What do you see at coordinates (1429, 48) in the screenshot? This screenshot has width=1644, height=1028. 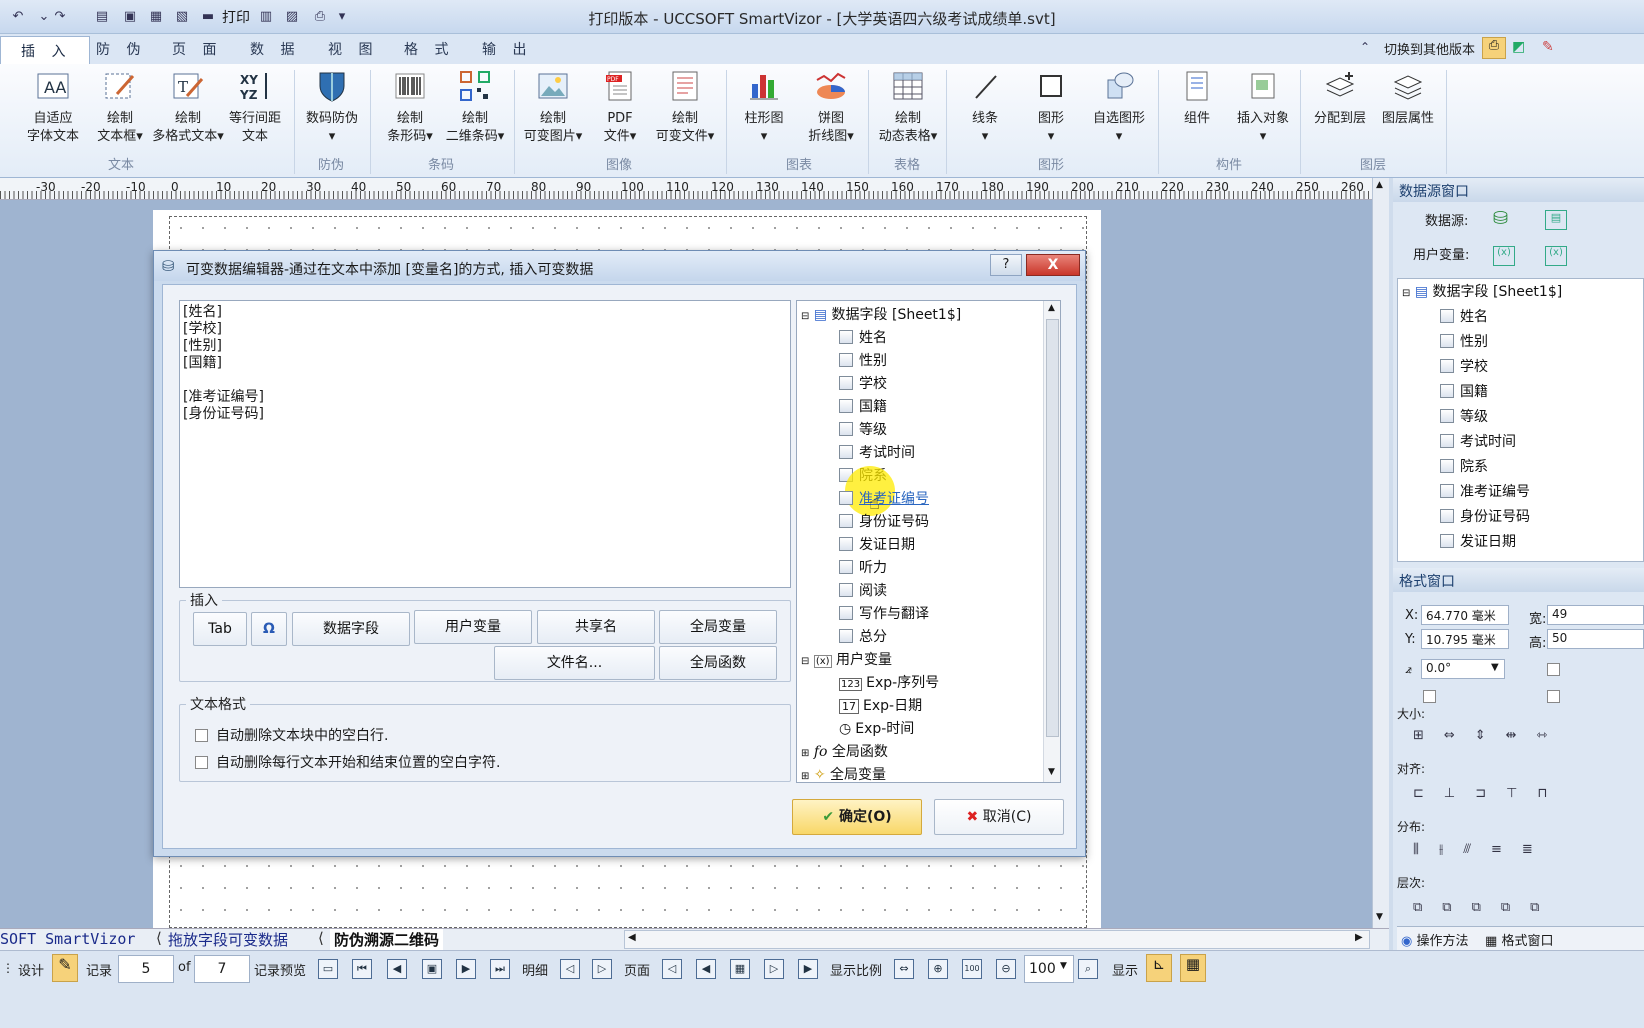 I see `switch-version-link: 切换到其他版本` at bounding box center [1429, 48].